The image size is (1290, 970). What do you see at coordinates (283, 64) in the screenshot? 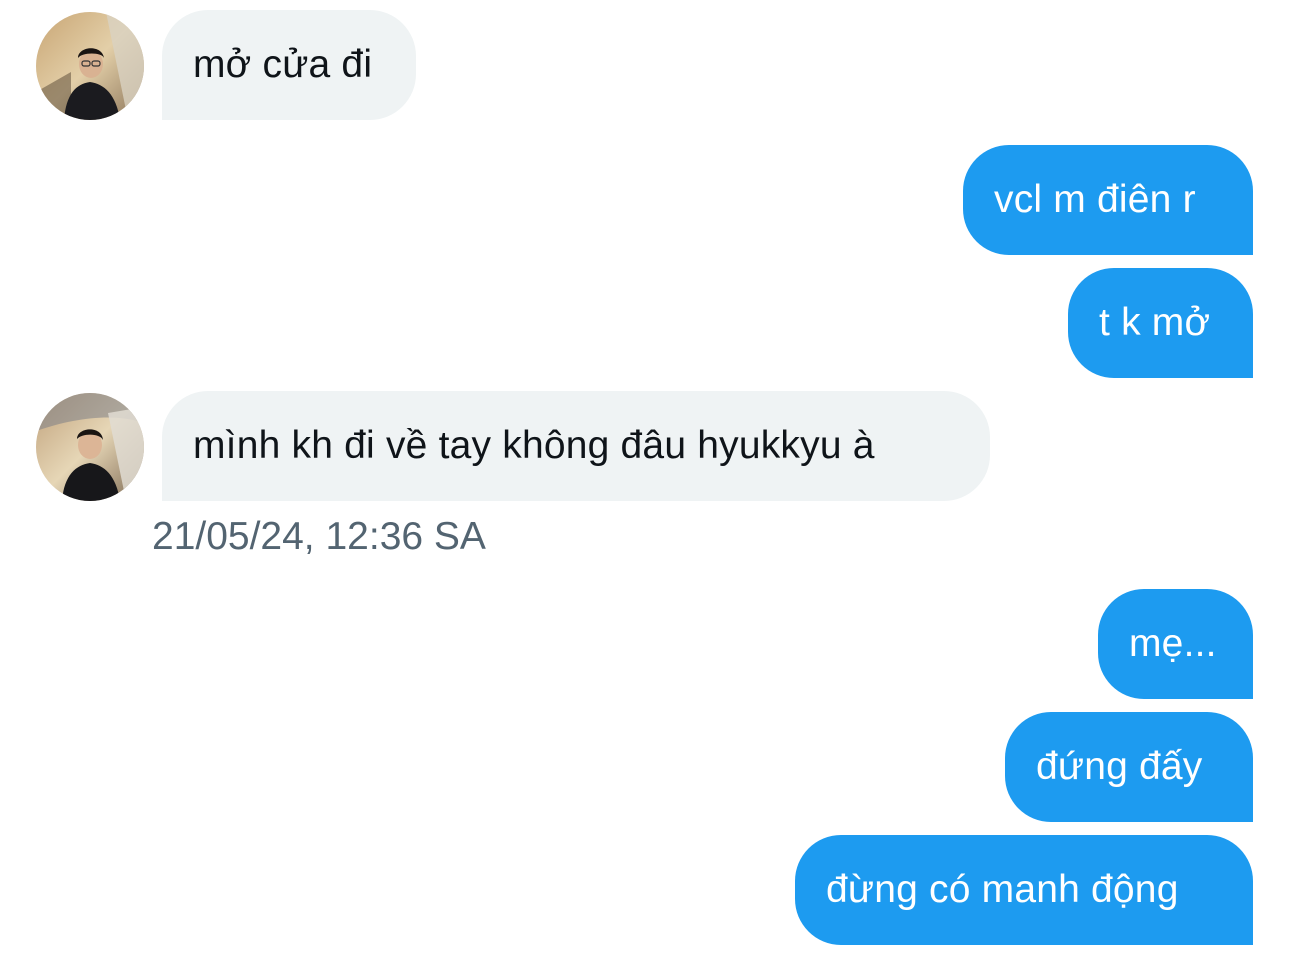
I see `message-text: mở cửa đi` at bounding box center [283, 64].